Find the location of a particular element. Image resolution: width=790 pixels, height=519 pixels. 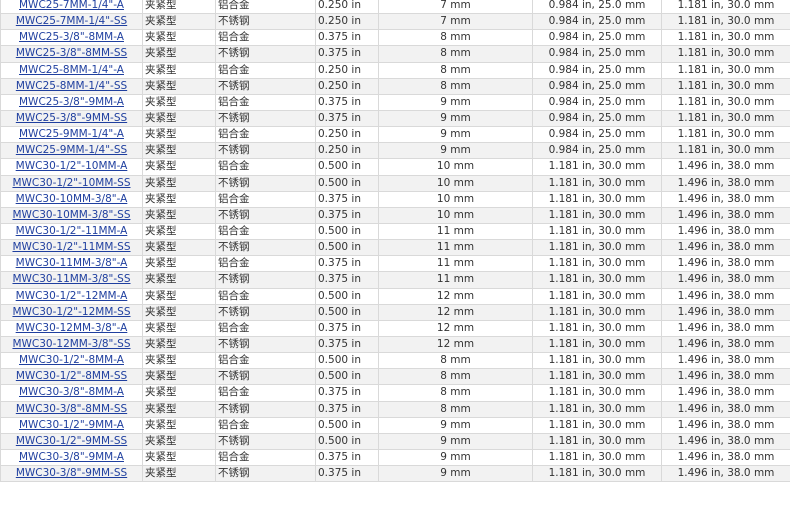

part-number-link: MWC30-10MM-3/8"-SS is located at coordinates (71, 215).